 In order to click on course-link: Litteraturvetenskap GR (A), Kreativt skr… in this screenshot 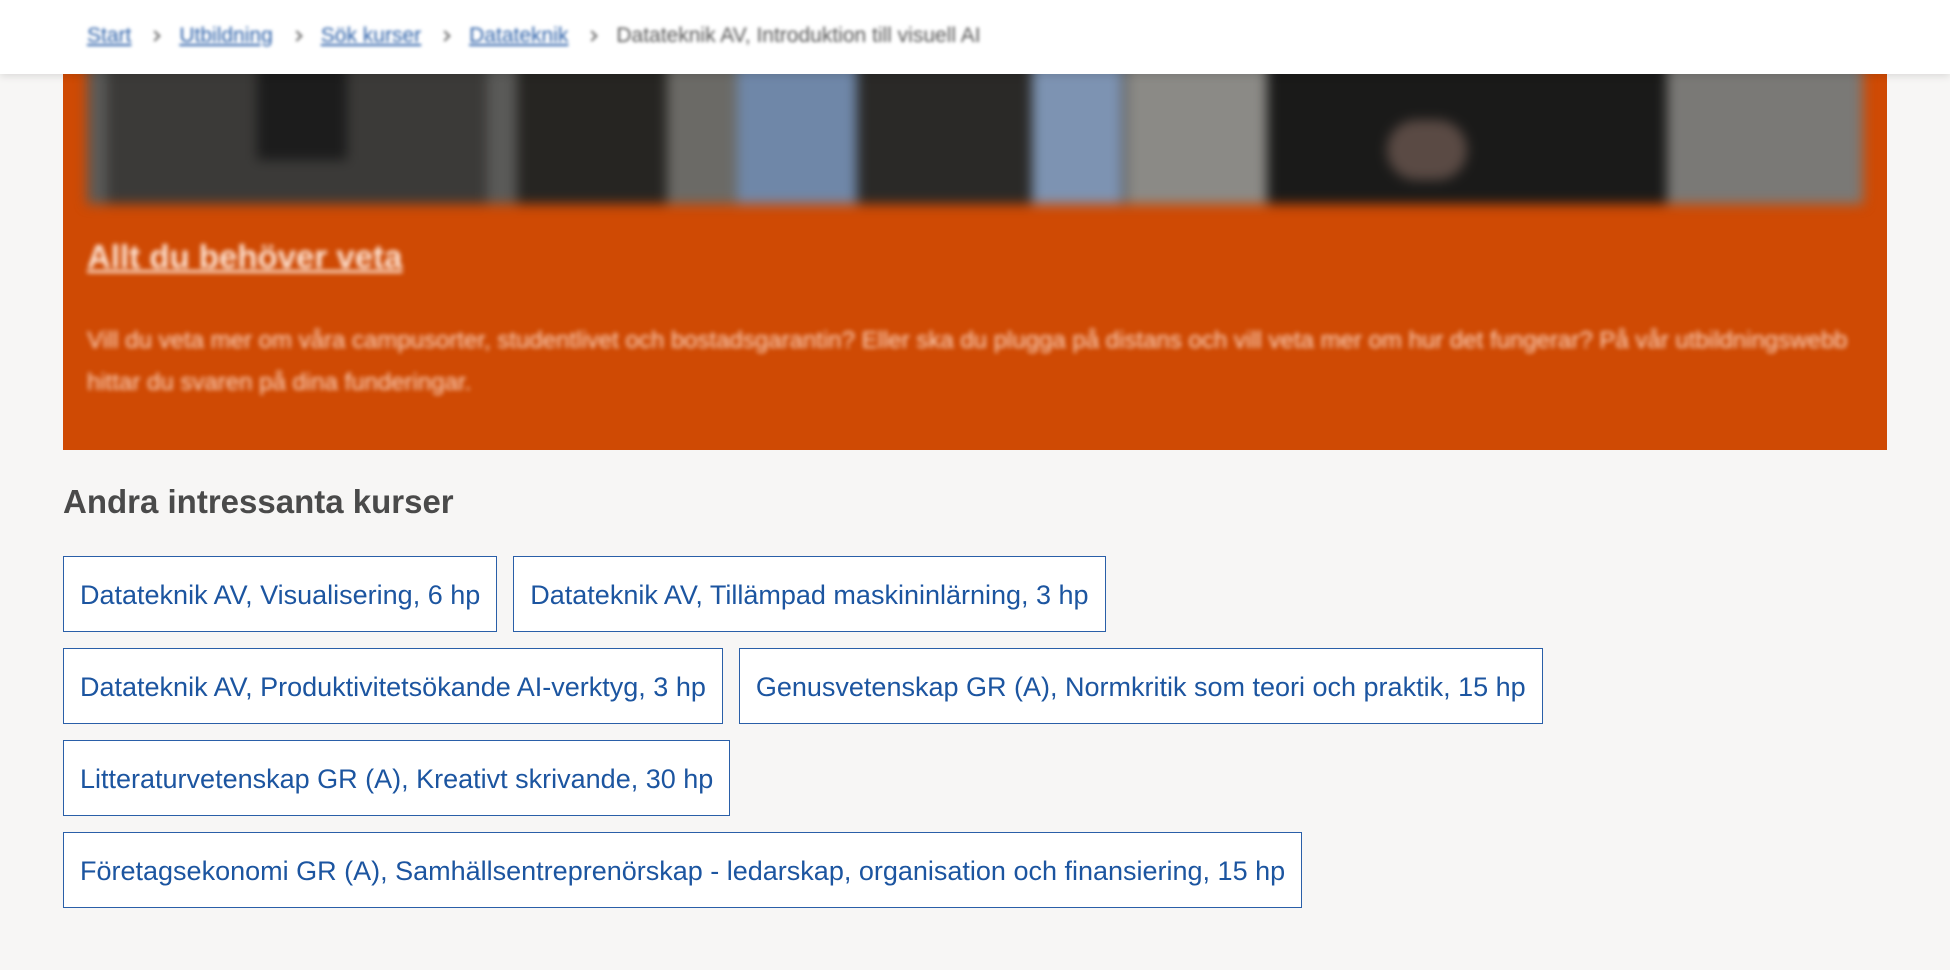, I will do `click(397, 778)`.